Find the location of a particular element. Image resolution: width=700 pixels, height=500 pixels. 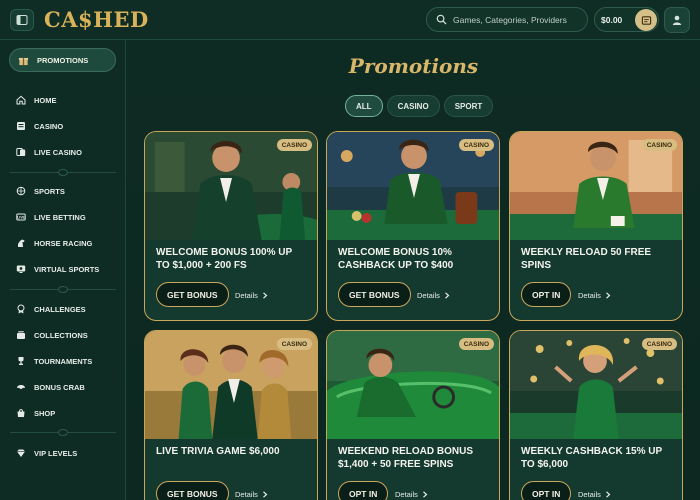

virtual-sports-icon is located at coordinates (21, 269).